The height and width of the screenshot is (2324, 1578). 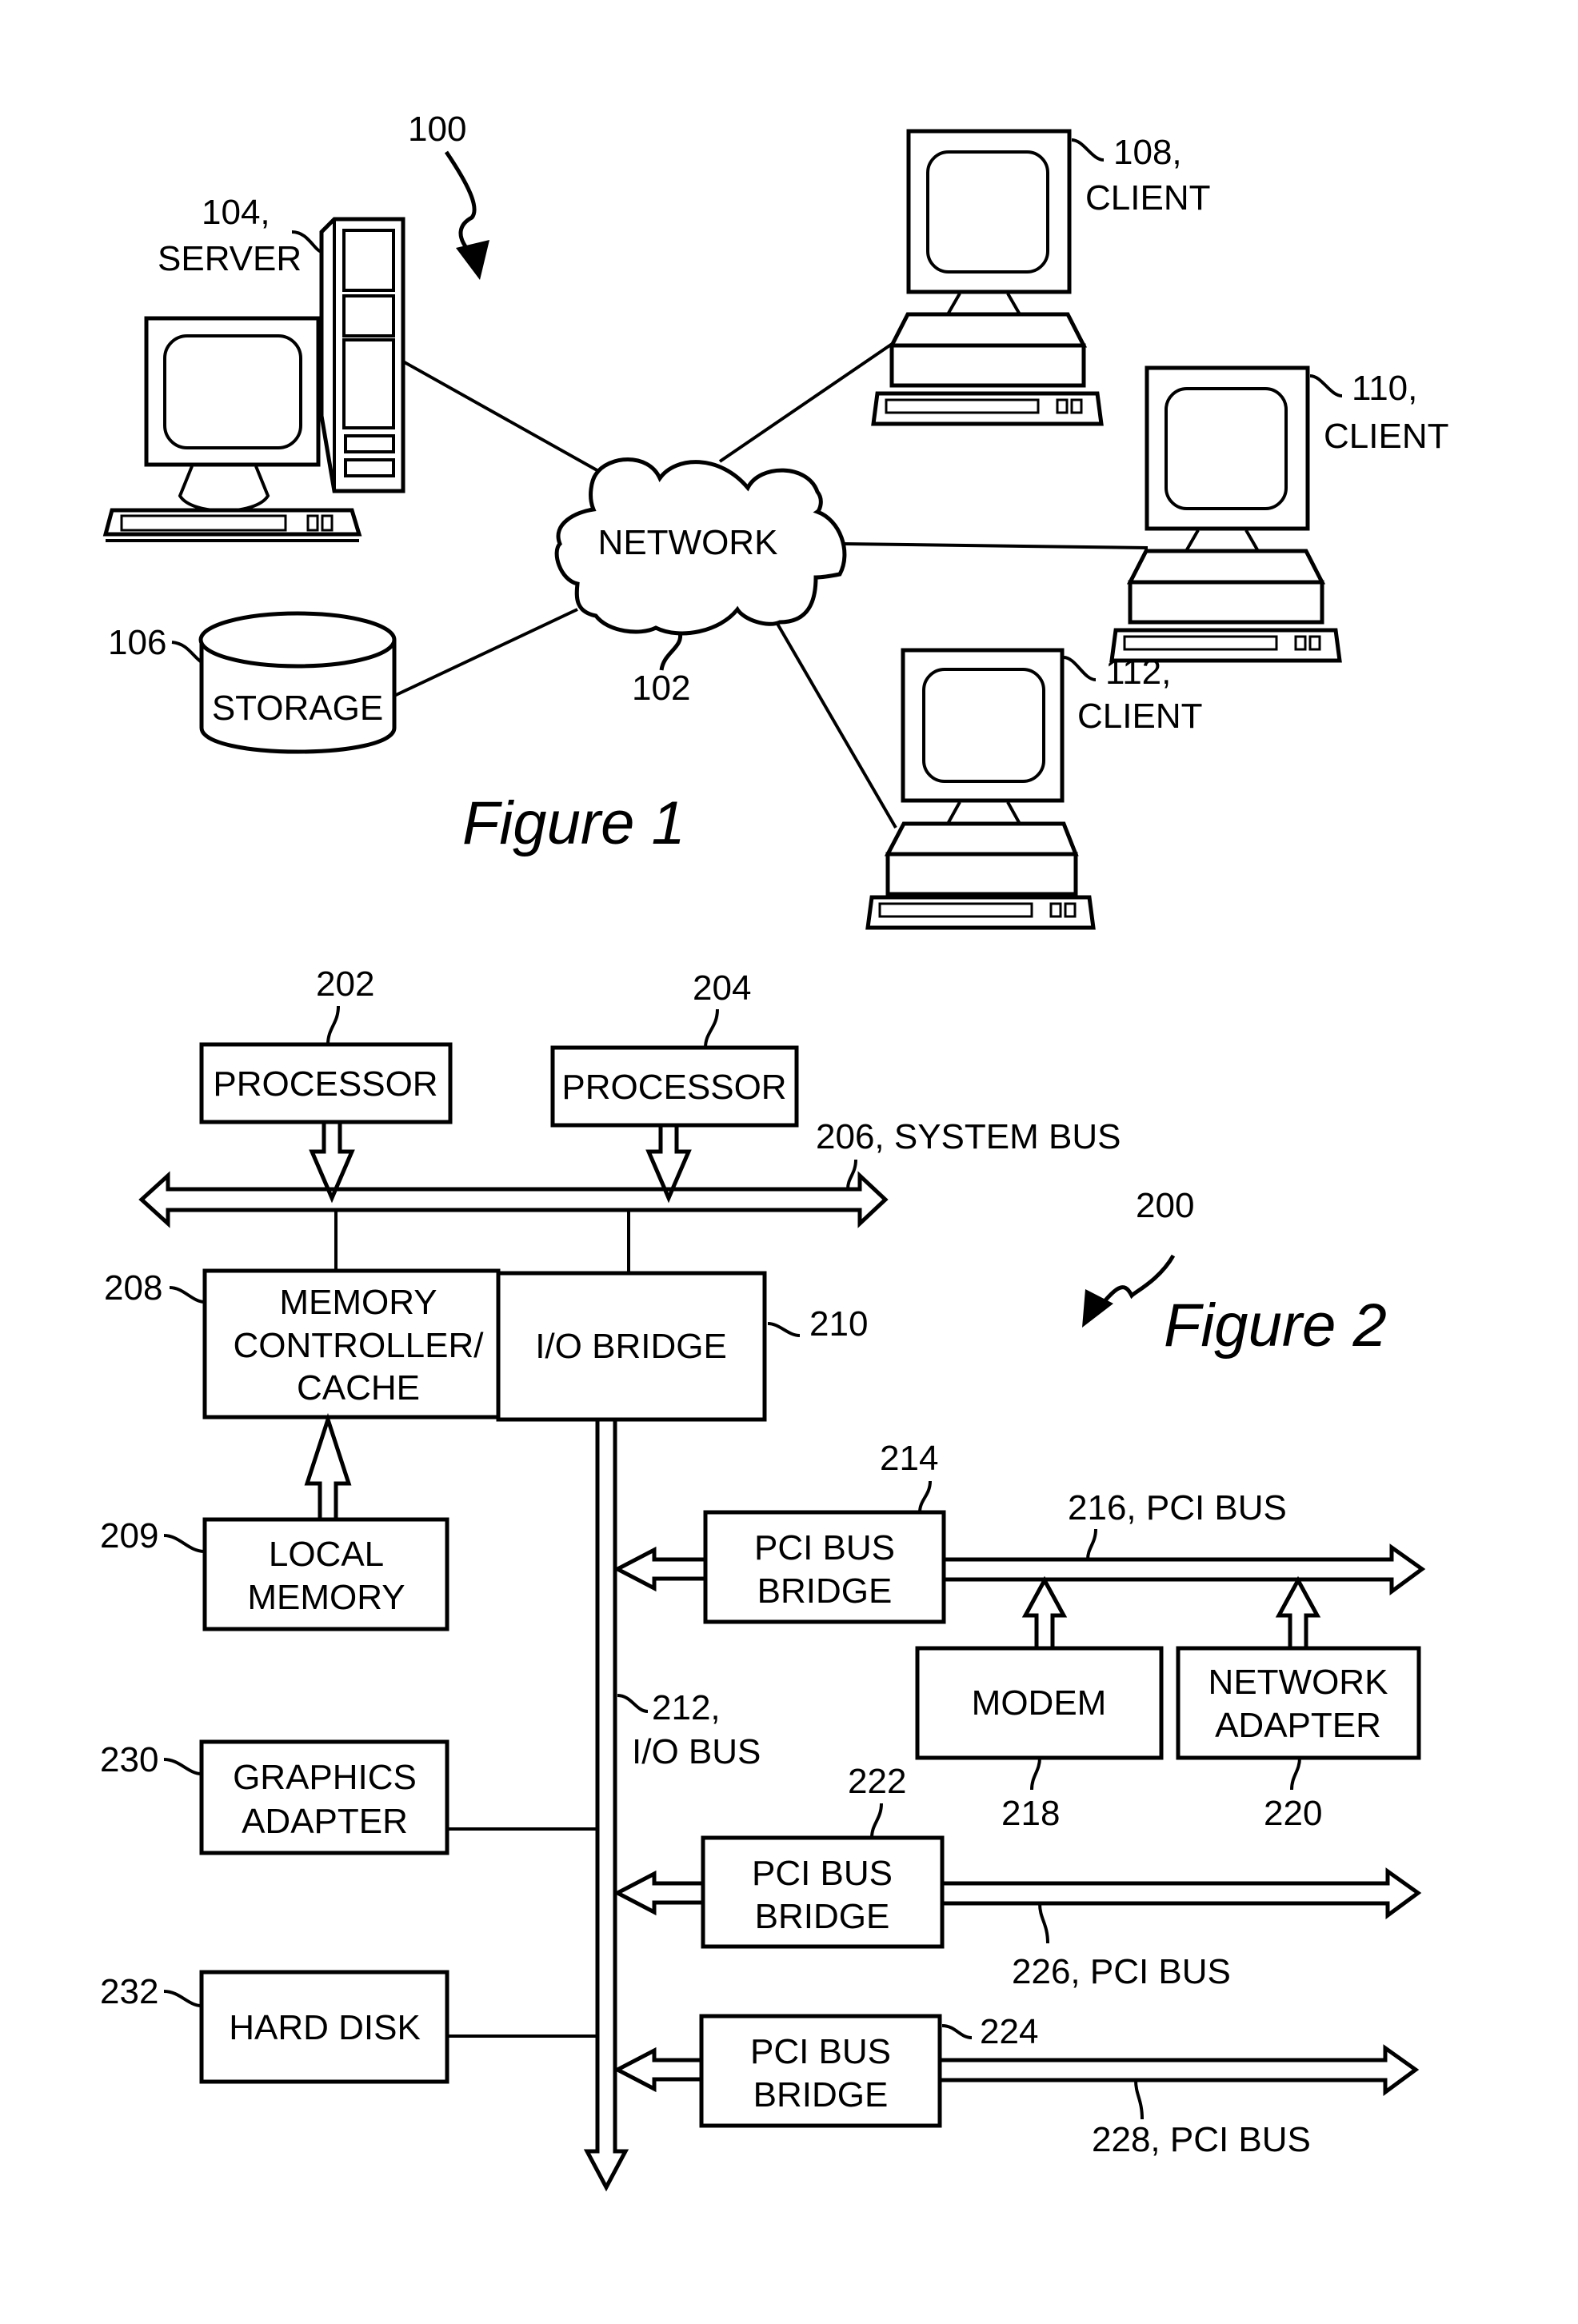 What do you see at coordinates (252, 682) in the screenshot?
I see `storage: 106 STORAGE` at bounding box center [252, 682].